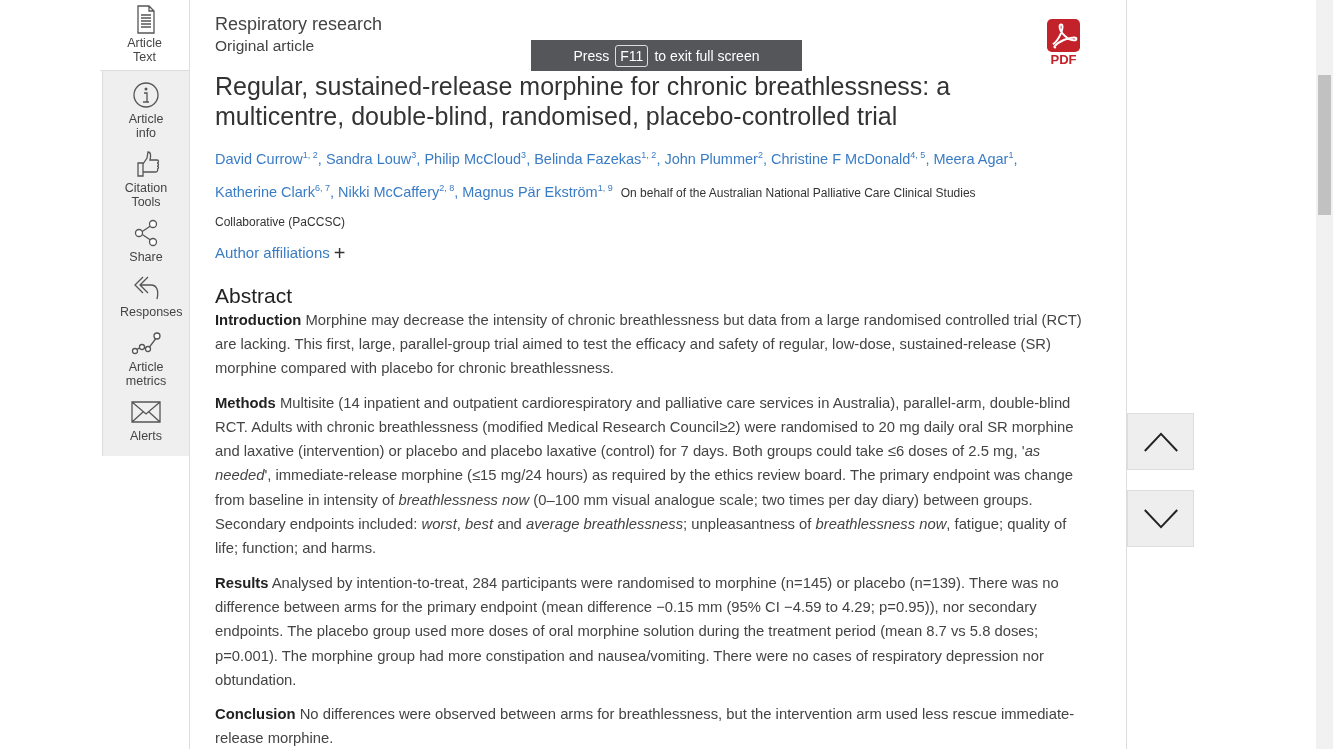 The image size is (1333, 749). What do you see at coordinates (583, 101) in the screenshot?
I see `article-title: Regular, sustained-release morphine for chronic breathlessness: a multicentre, double-blind, randomised, placebo-controlled trial` at bounding box center [583, 101].